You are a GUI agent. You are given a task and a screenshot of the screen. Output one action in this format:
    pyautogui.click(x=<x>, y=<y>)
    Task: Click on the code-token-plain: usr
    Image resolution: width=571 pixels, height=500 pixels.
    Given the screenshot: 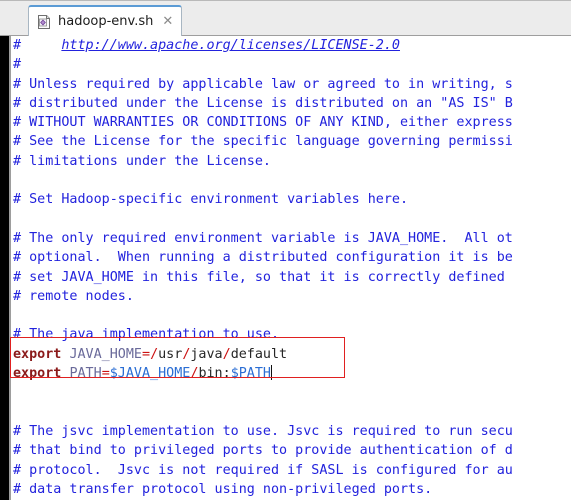 What is the action you would take?
    pyautogui.click(x=170, y=354)
    